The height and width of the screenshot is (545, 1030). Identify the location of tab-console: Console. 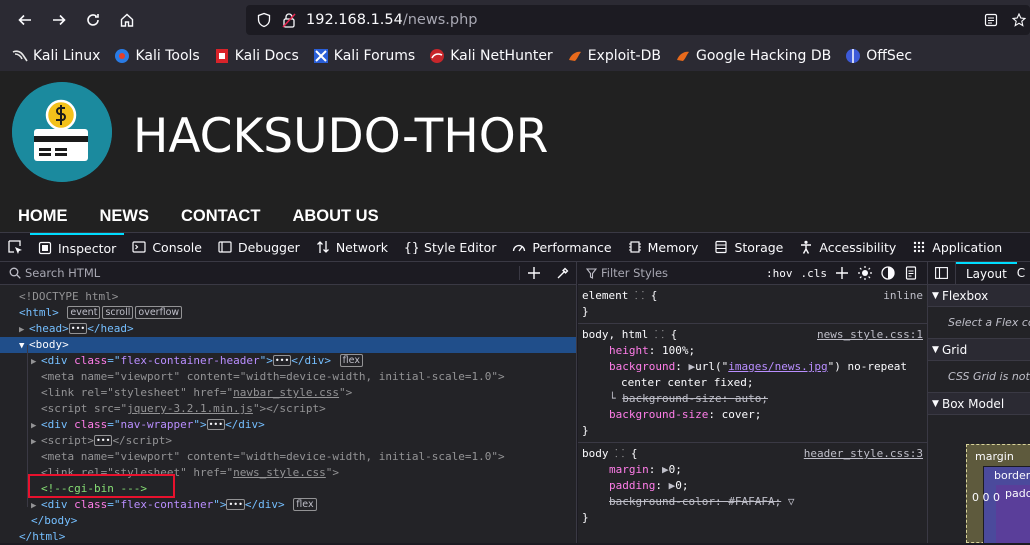
(167, 247).